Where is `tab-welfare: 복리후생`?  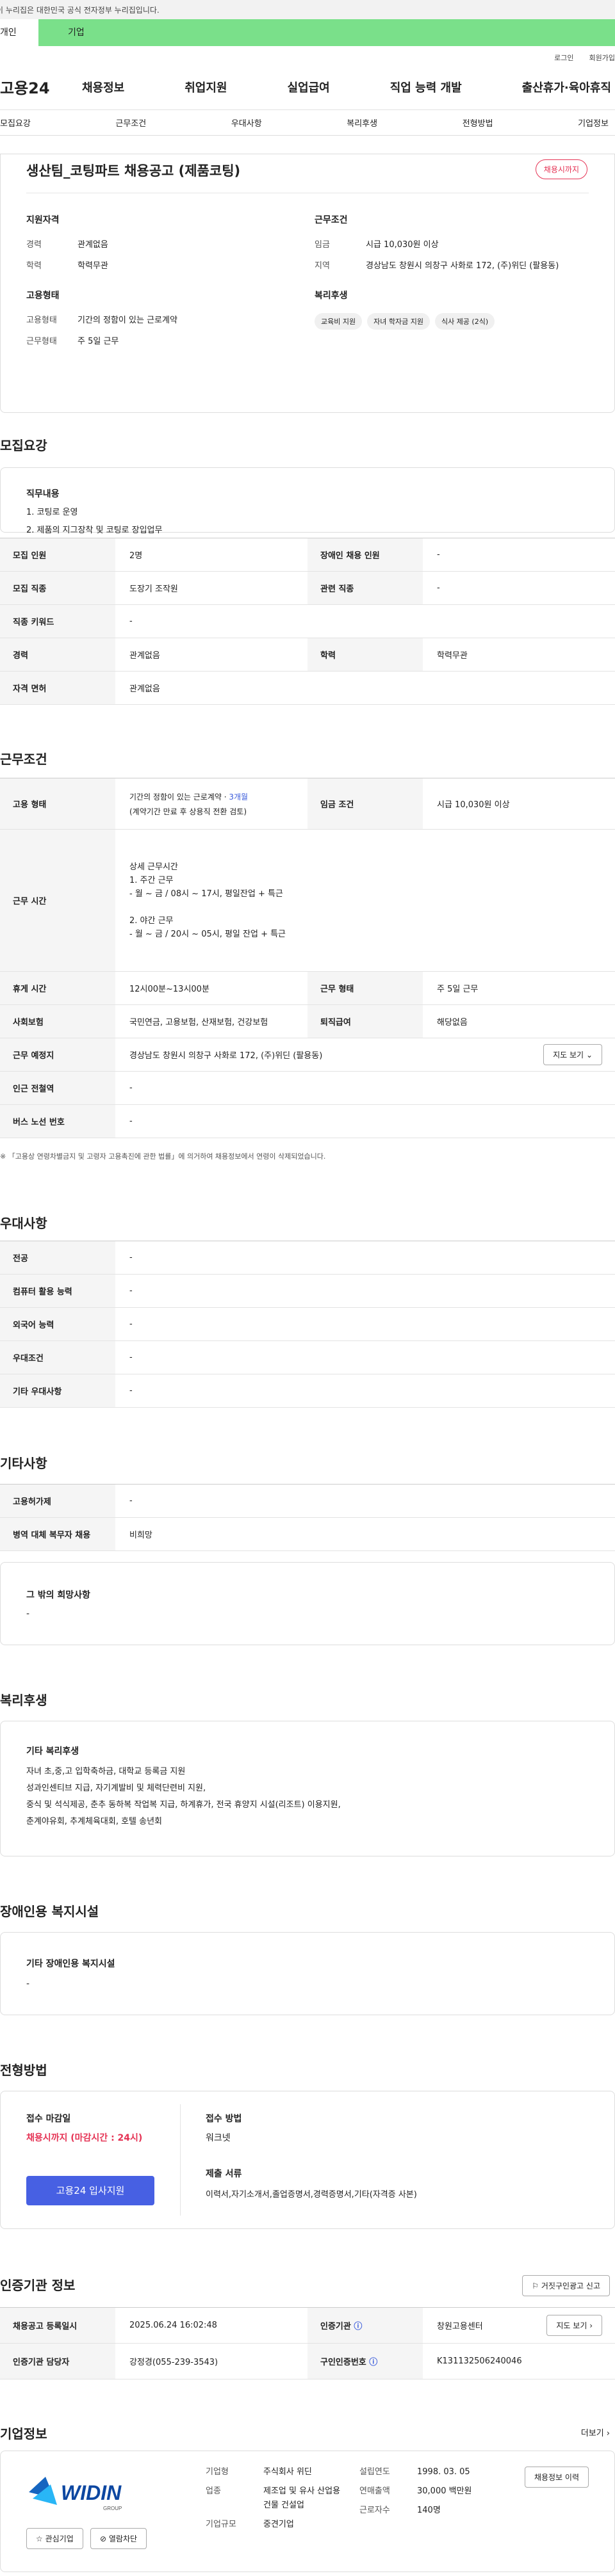
tab-welfare: 복리후생 is located at coordinates (362, 123).